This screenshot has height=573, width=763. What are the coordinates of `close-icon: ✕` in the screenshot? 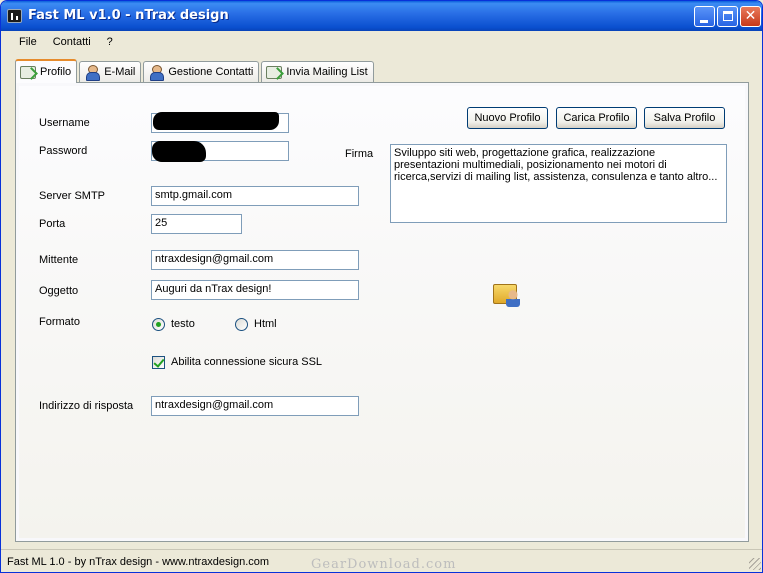 It's located at (750, 16).